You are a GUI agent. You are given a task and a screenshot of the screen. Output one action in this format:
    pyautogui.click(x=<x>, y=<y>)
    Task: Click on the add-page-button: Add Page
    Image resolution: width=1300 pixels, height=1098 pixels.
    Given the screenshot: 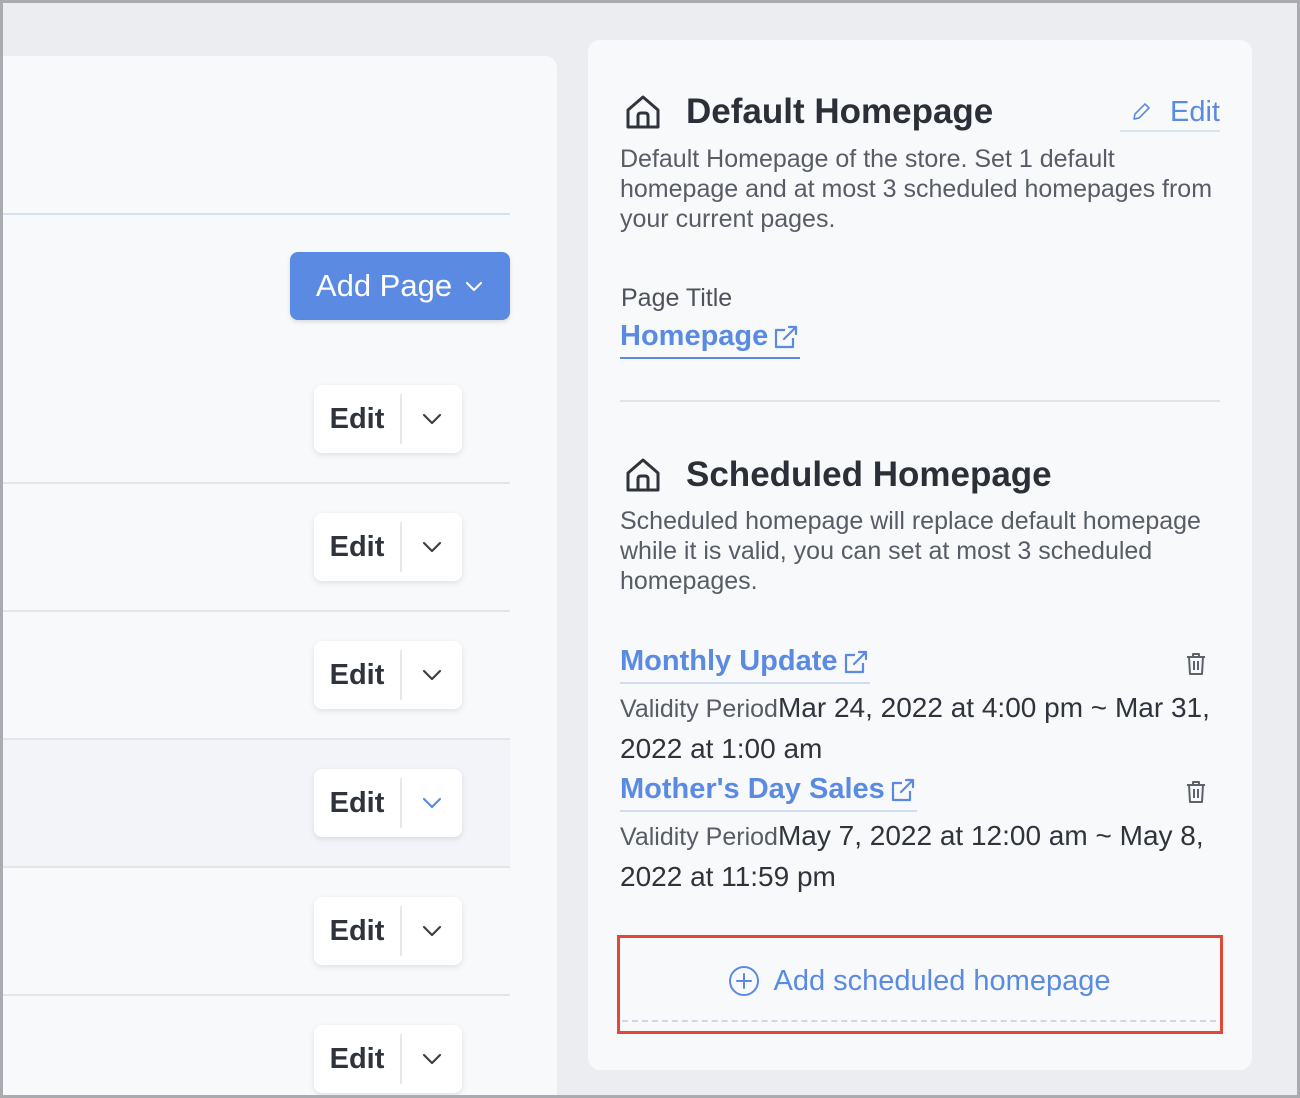 What is the action you would take?
    pyautogui.click(x=400, y=286)
    